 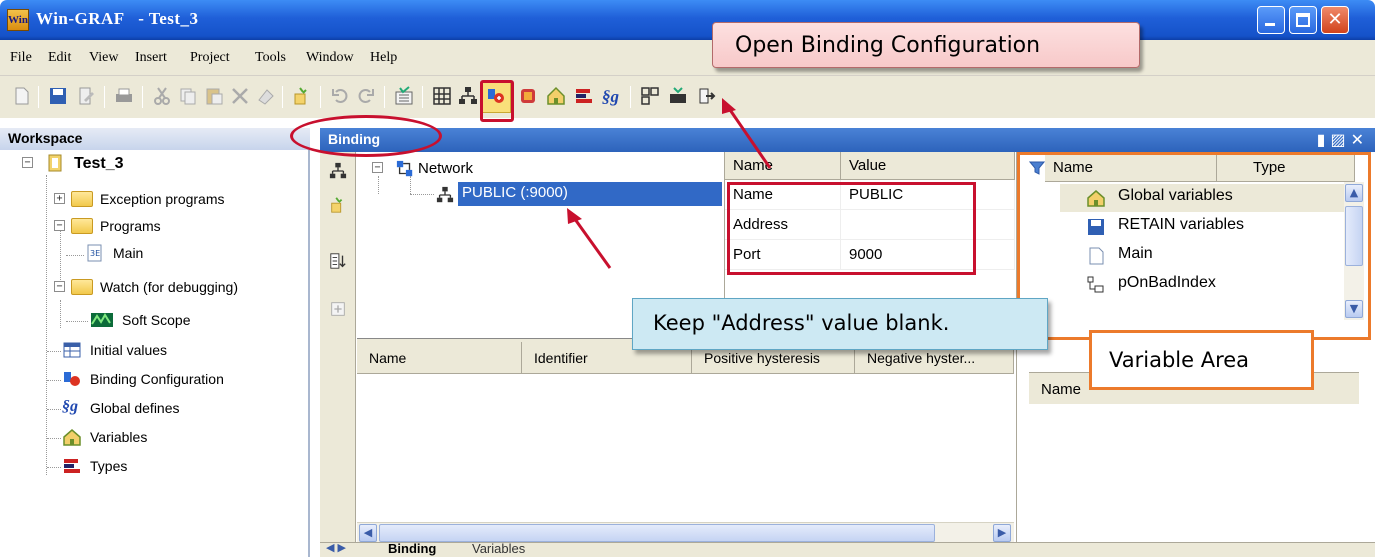 What do you see at coordinates (22, 96) in the screenshot?
I see `new-file-icon` at bounding box center [22, 96].